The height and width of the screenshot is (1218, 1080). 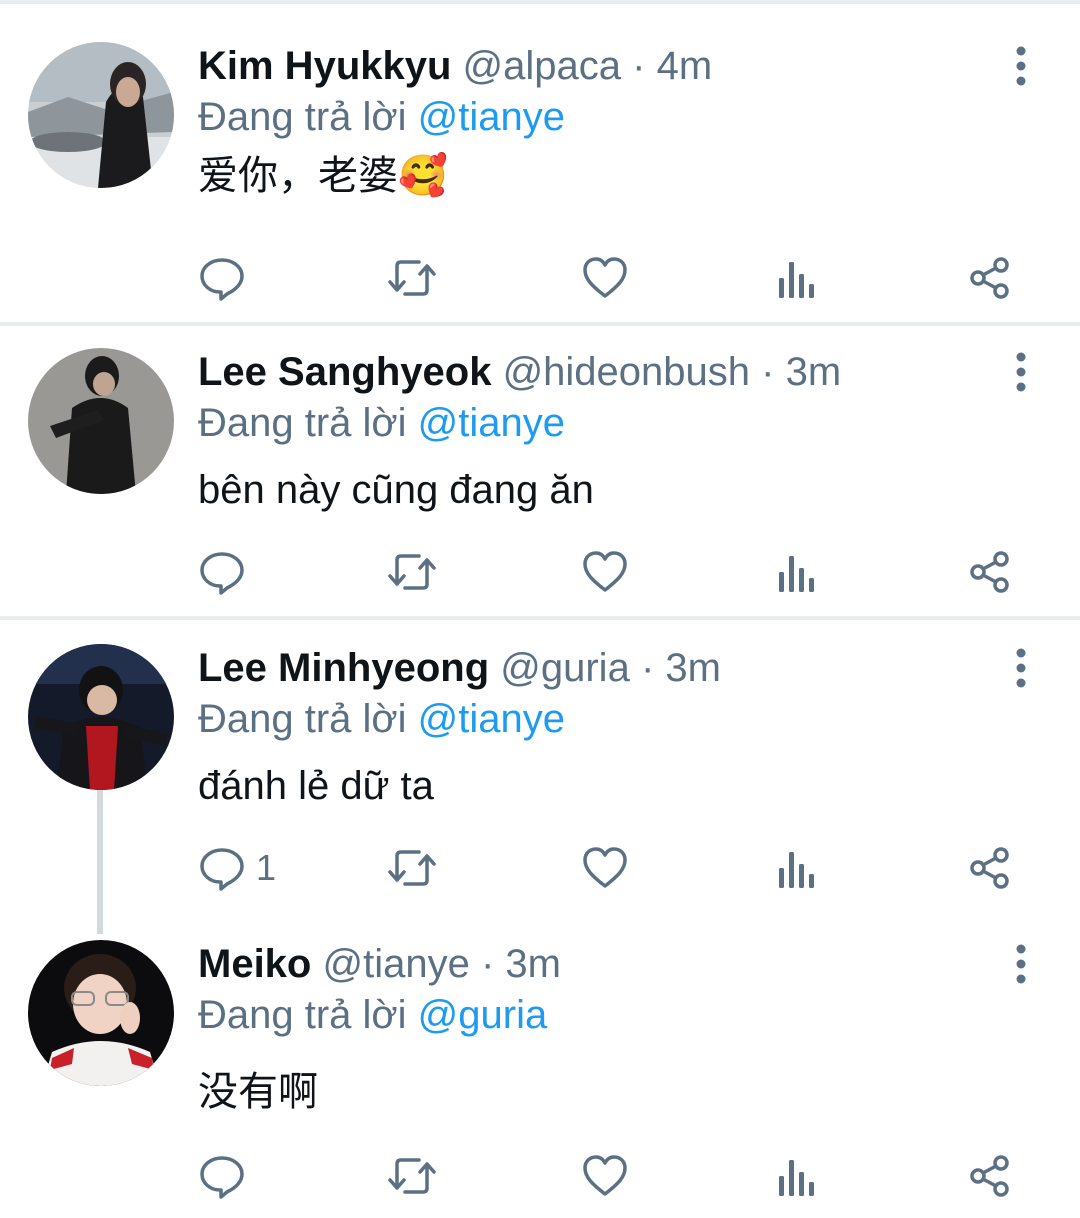 I want to click on display-name: Meiko, so click(x=254, y=964).